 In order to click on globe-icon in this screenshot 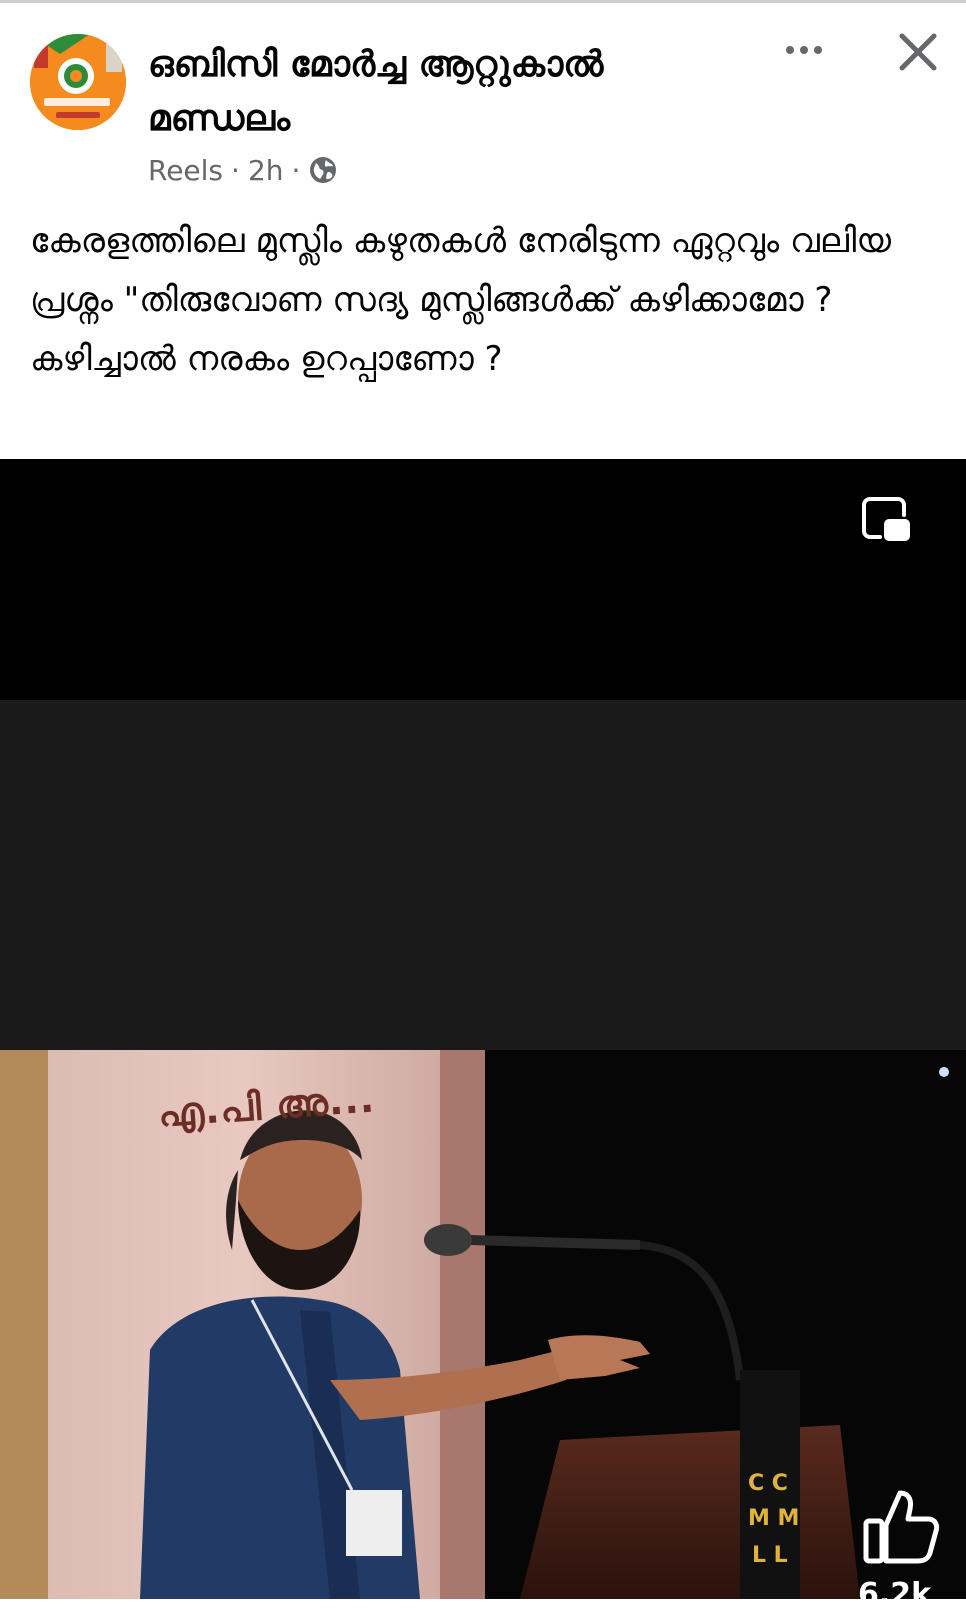, I will do `click(323, 170)`.